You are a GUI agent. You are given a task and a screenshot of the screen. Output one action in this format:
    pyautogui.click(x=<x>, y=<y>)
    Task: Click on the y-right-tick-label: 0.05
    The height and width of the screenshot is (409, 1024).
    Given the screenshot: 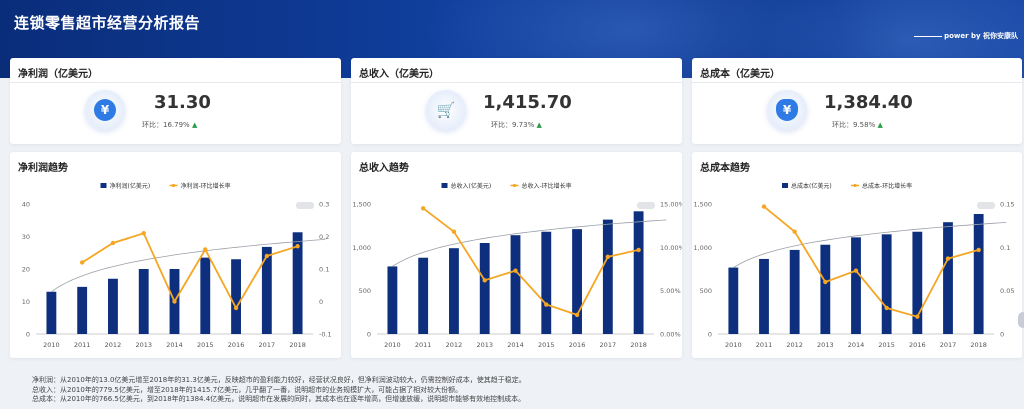 What is the action you would take?
    pyautogui.click(x=1007, y=291)
    